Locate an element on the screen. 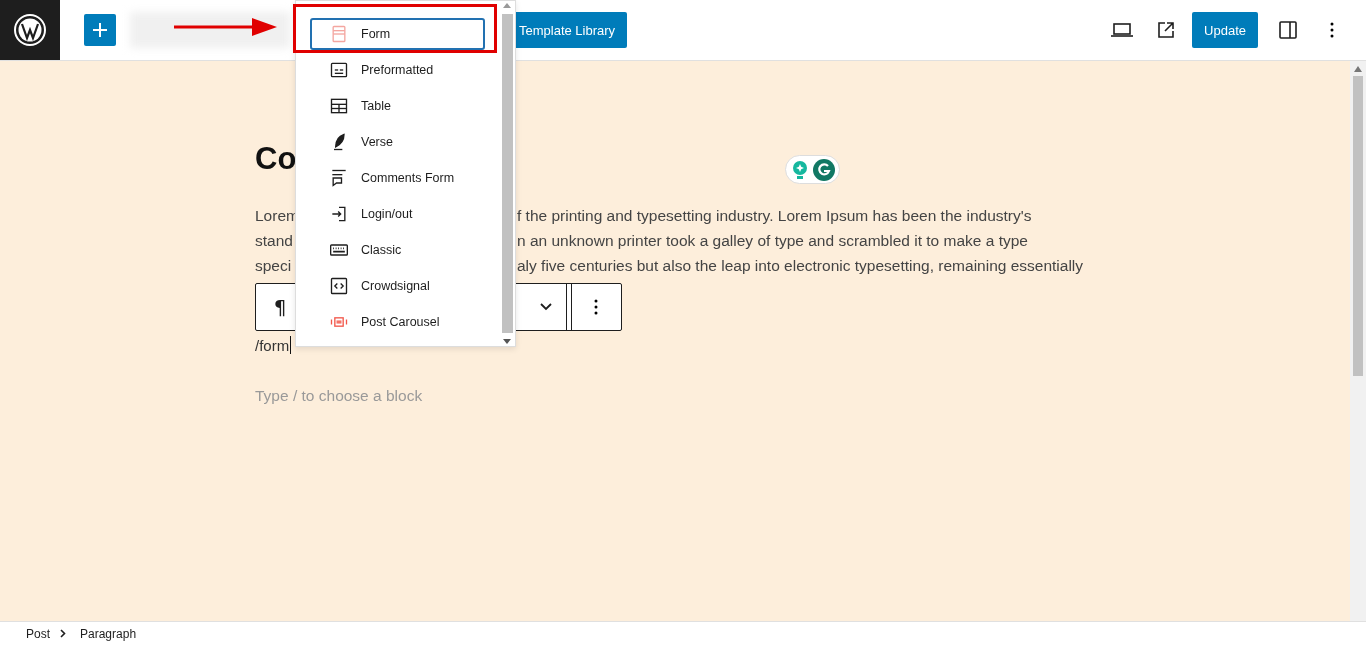  paragraph-text: n an unknown printer took a galley of type and scrambled it to make a type is located at coordinates (772, 240).